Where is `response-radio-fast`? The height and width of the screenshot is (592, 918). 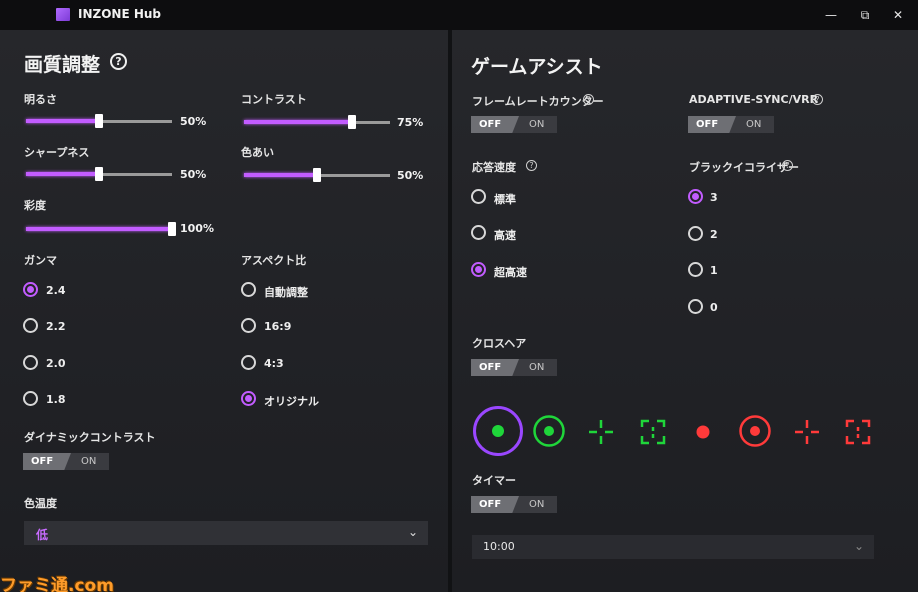
response-radio-fast is located at coordinates (478, 232).